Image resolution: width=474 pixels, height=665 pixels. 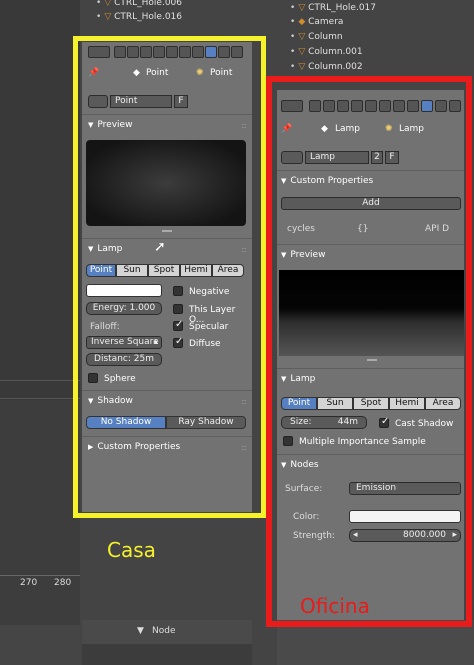 I want to click on node-panel-body, so click(x=167, y=654).